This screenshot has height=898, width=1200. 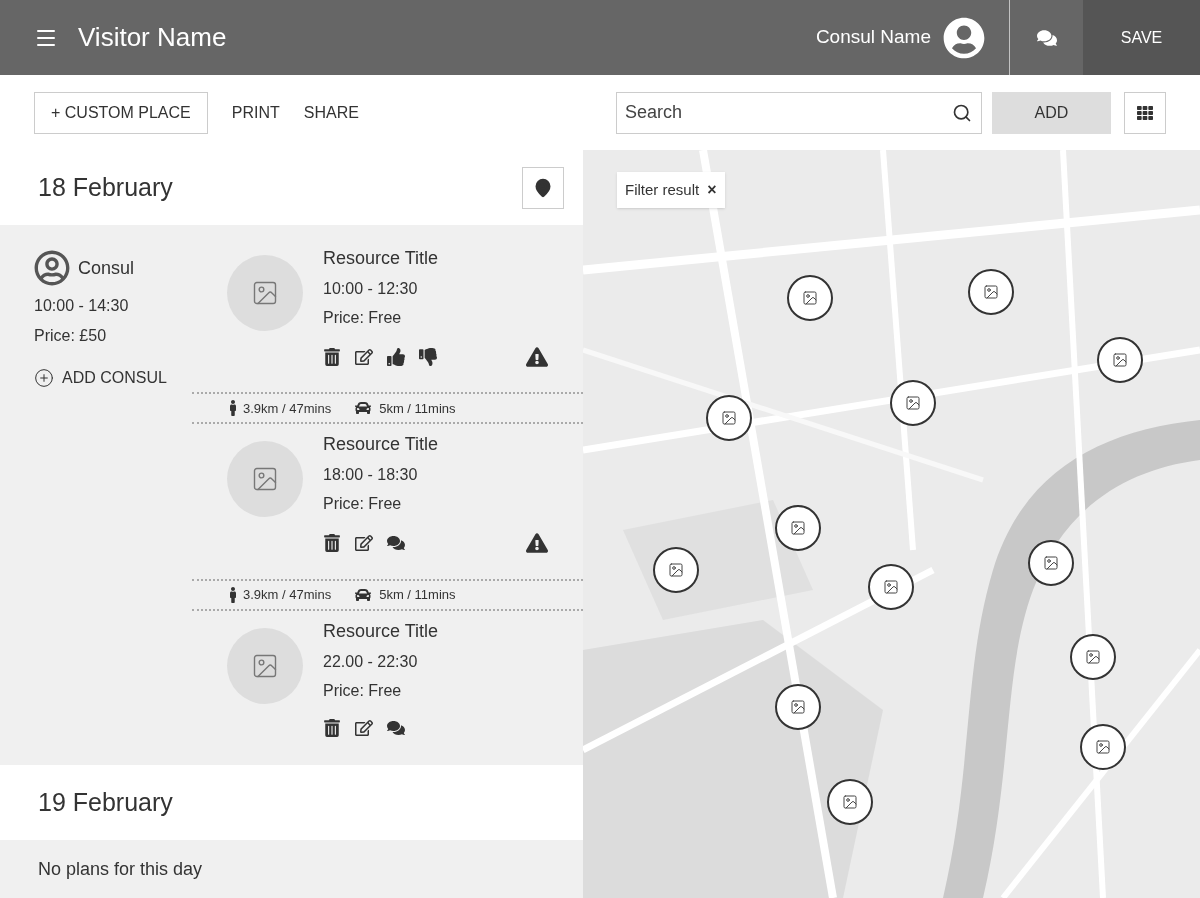 I want to click on save-button: SAVE, so click(x=1141, y=37).